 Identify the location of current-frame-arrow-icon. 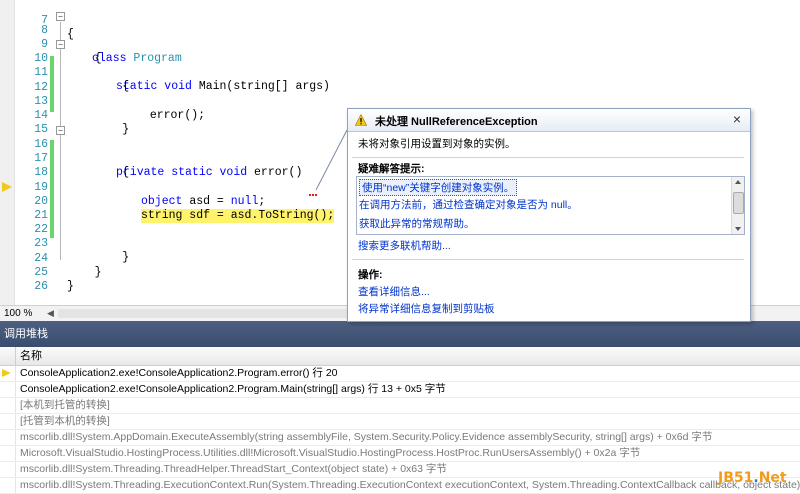
(6, 373).